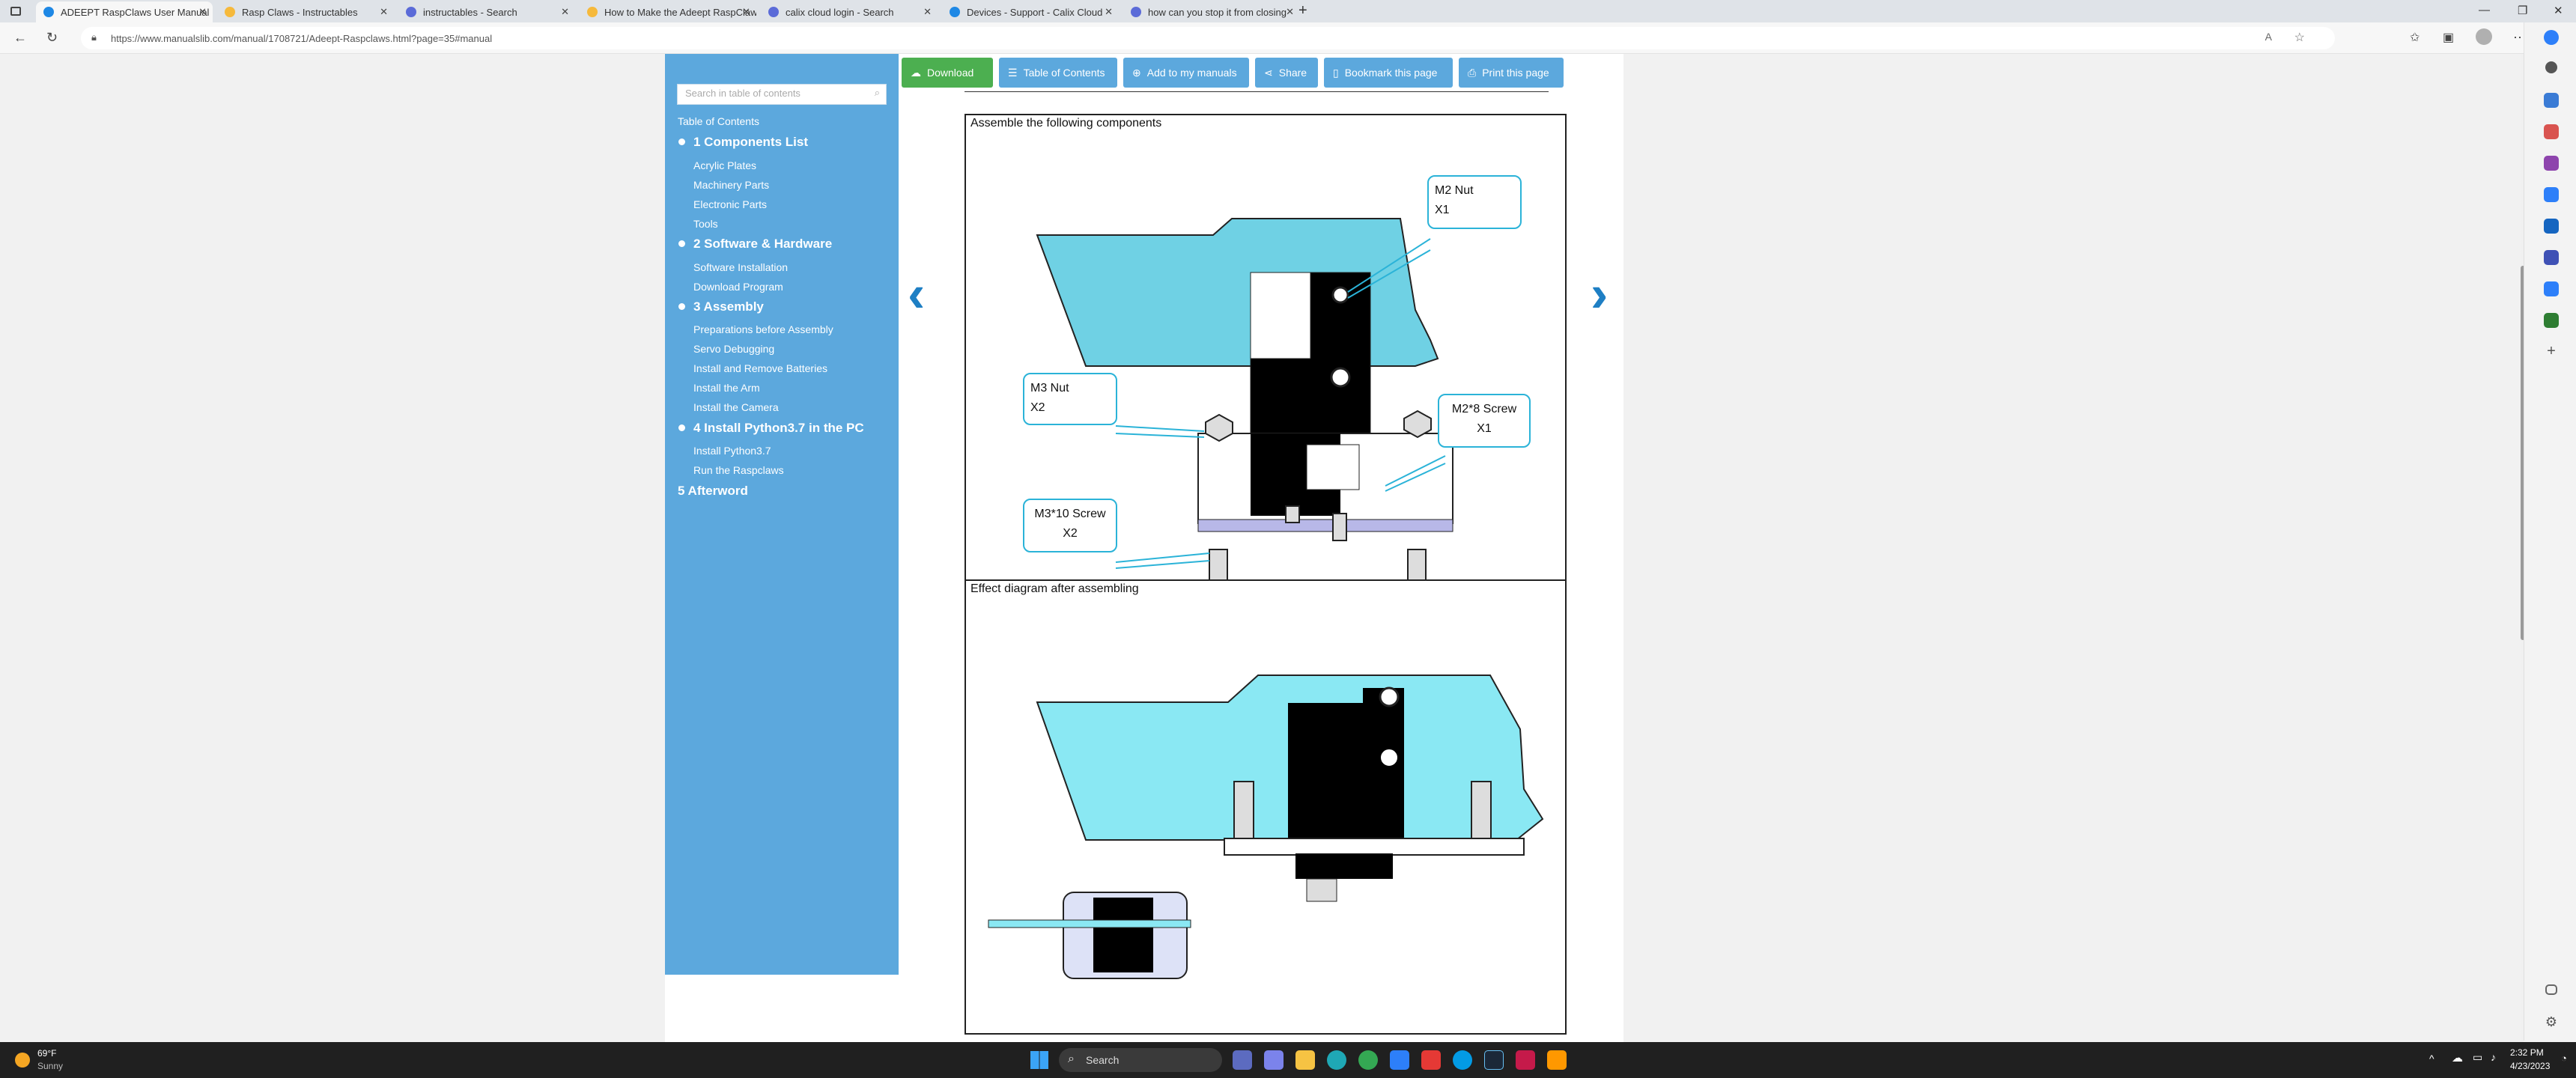 The height and width of the screenshot is (1078, 2576). What do you see at coordinates (2551, 67) in the screenshot?
I see `search-icon` at bounding box center [2551, 67].